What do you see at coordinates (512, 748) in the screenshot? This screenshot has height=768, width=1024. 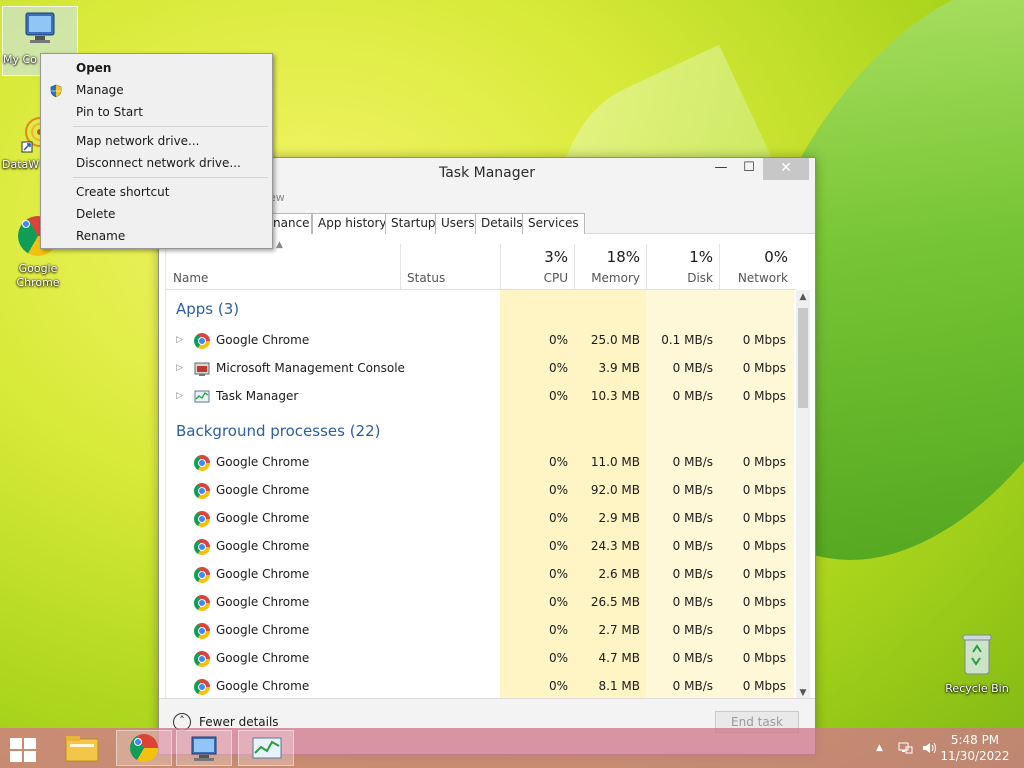 I see `taskbar: ▲ 5:48 PM 11/30/2022` at bounding box center [512, 748].